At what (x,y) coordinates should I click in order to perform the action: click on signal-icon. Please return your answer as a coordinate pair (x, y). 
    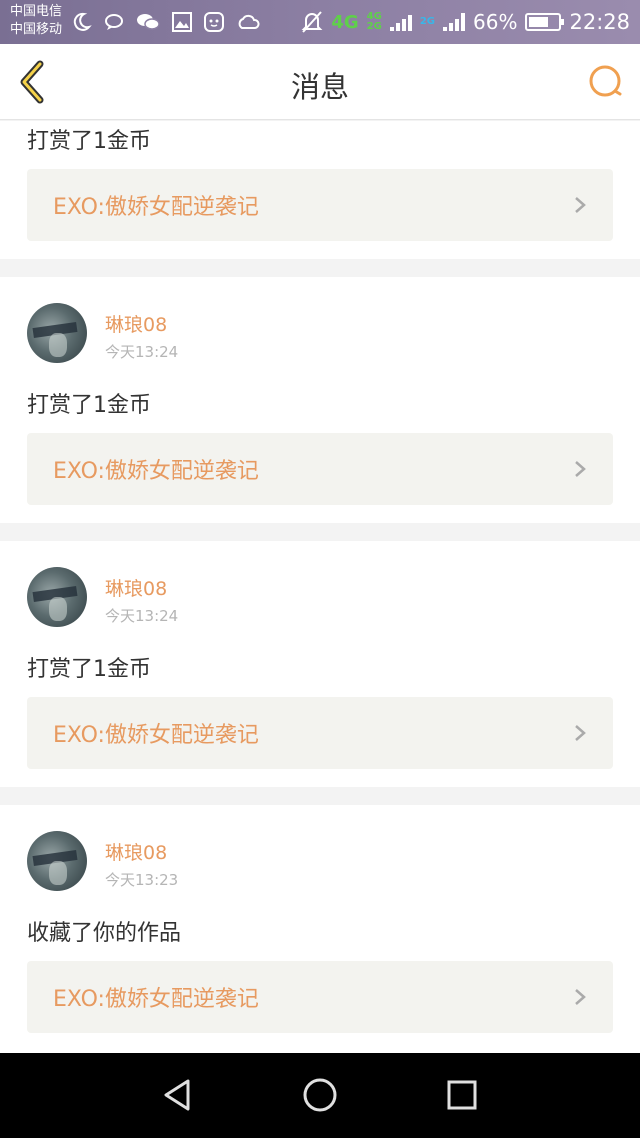
    Looking at the image, I should click on (400, 22).